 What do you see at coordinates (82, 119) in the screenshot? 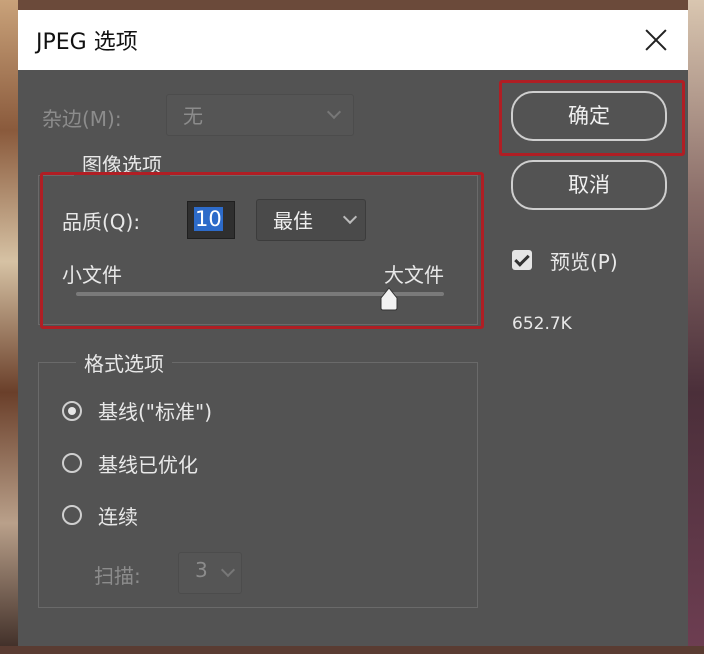
I see `matte-label: 杂边(M):` at bounding box center [82, 119].